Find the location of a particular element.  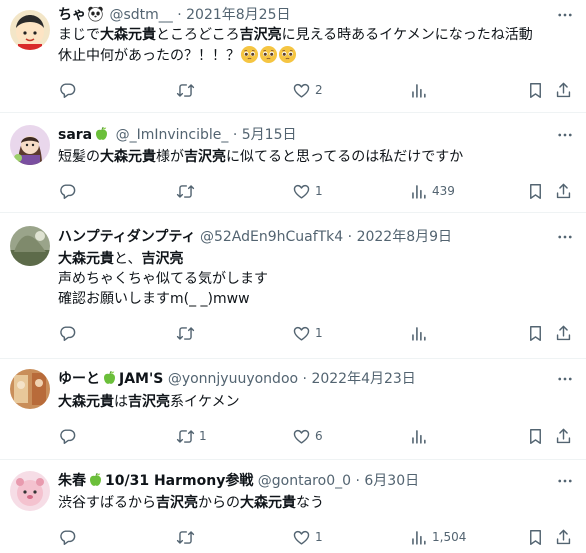

like-button: 6 is located at coordinates (307, 436).